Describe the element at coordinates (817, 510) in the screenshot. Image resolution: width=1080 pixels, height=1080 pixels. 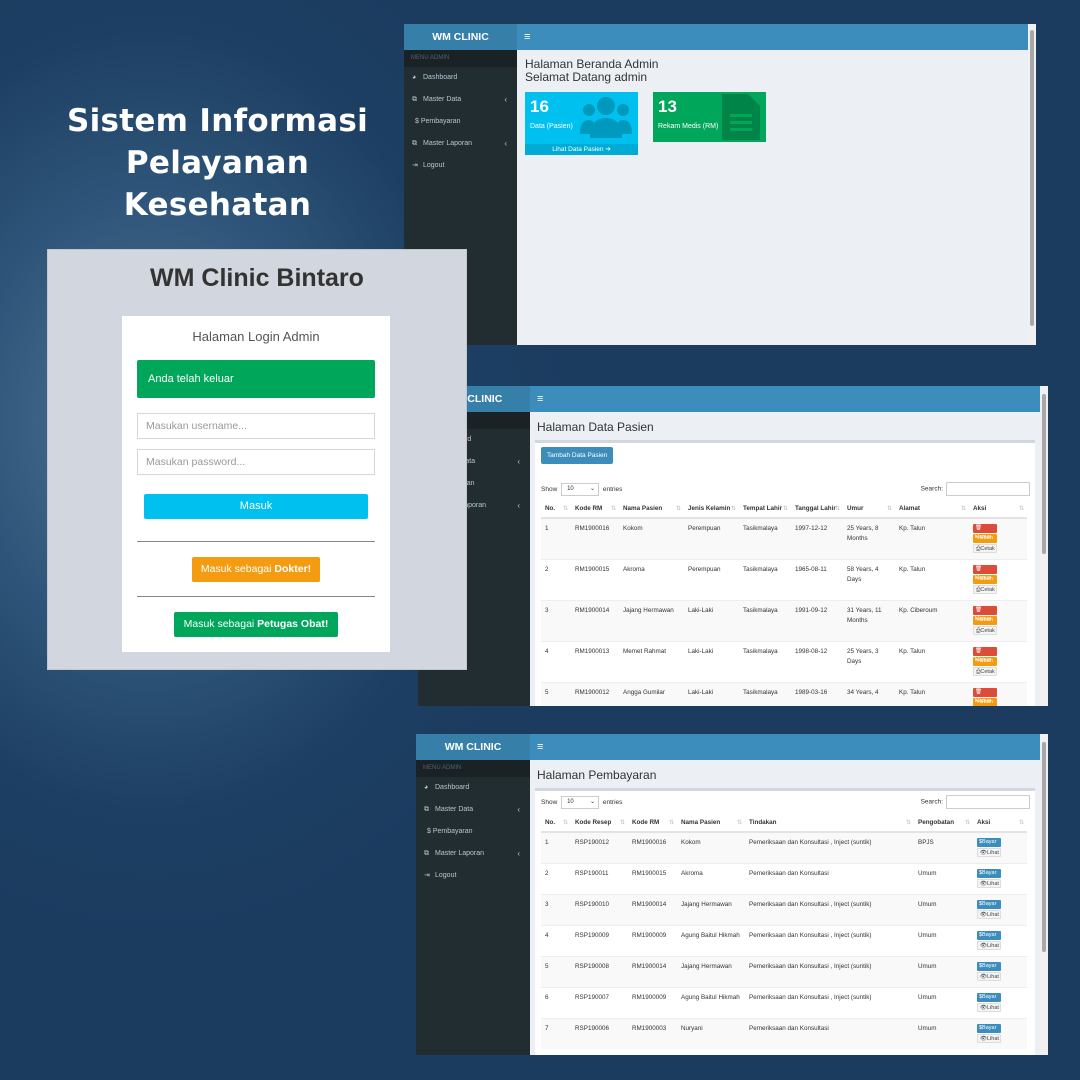
I see `column-header: Tanggal Lahir ⇅` at that location.